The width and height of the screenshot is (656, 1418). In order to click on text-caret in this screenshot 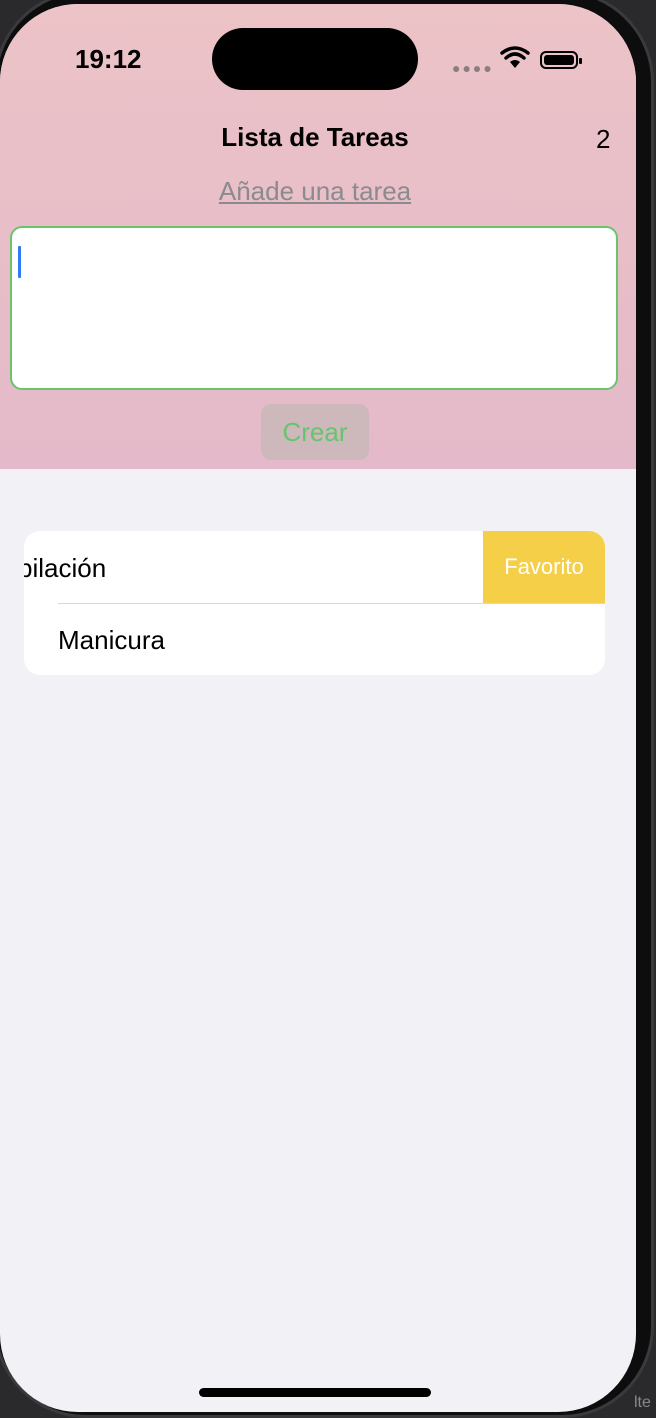, I will do `click(19, 262)`.